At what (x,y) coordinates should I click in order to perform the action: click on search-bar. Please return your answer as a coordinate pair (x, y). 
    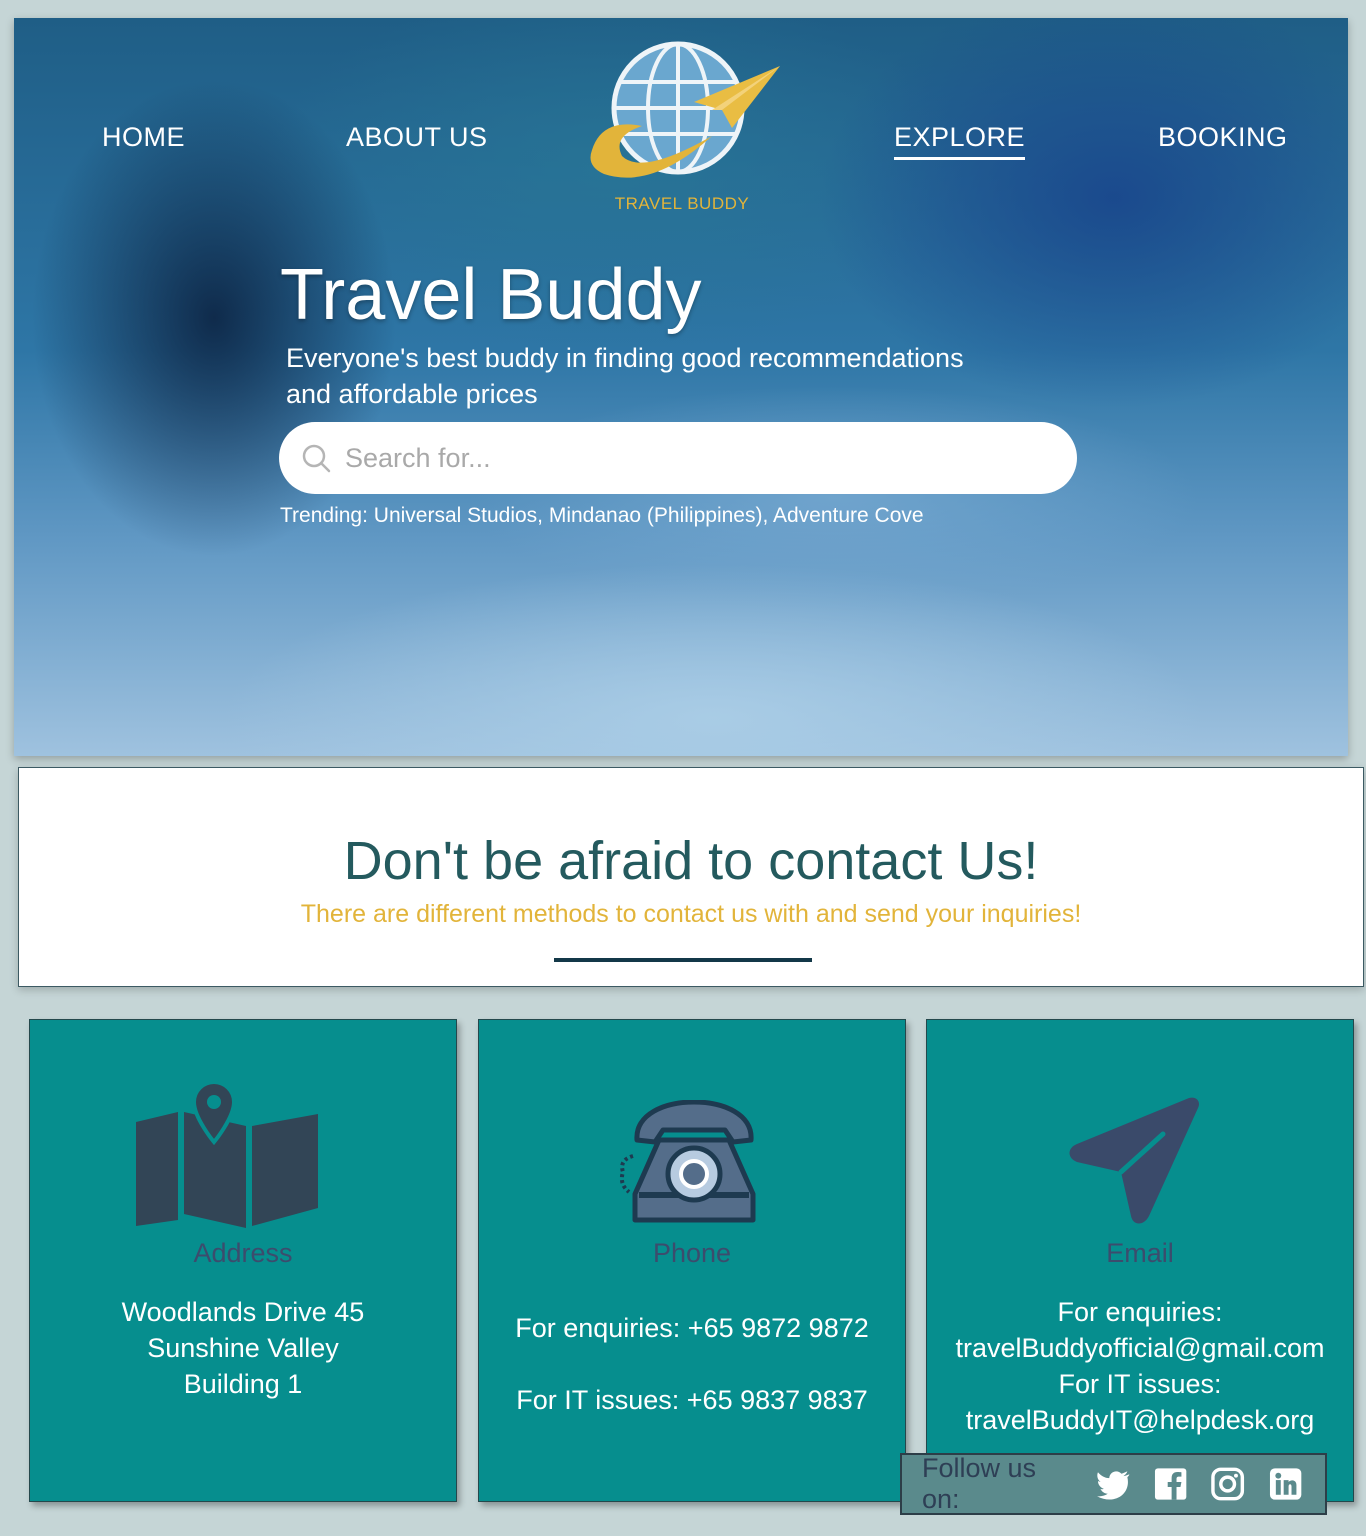
    Looking at the image, I should click on (678, 458).